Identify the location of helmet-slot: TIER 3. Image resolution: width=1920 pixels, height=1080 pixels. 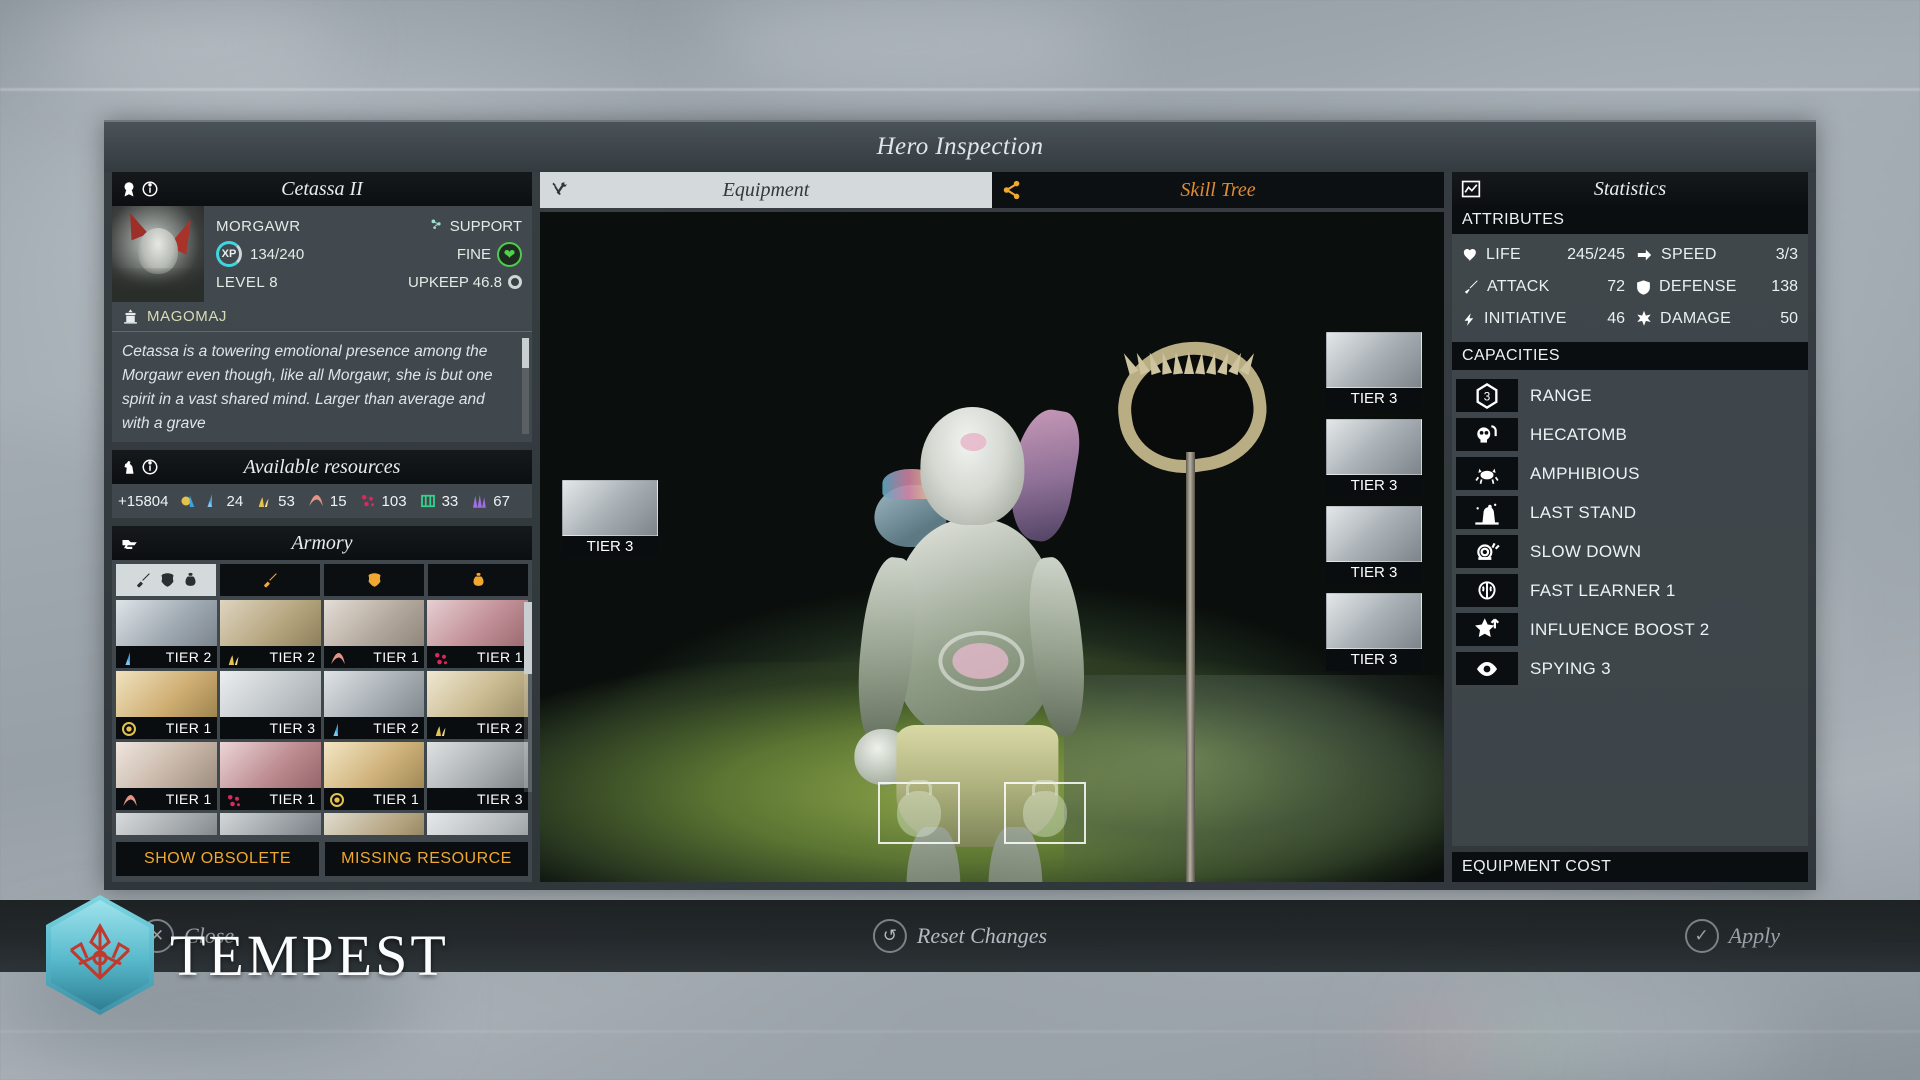
(1374, 371).